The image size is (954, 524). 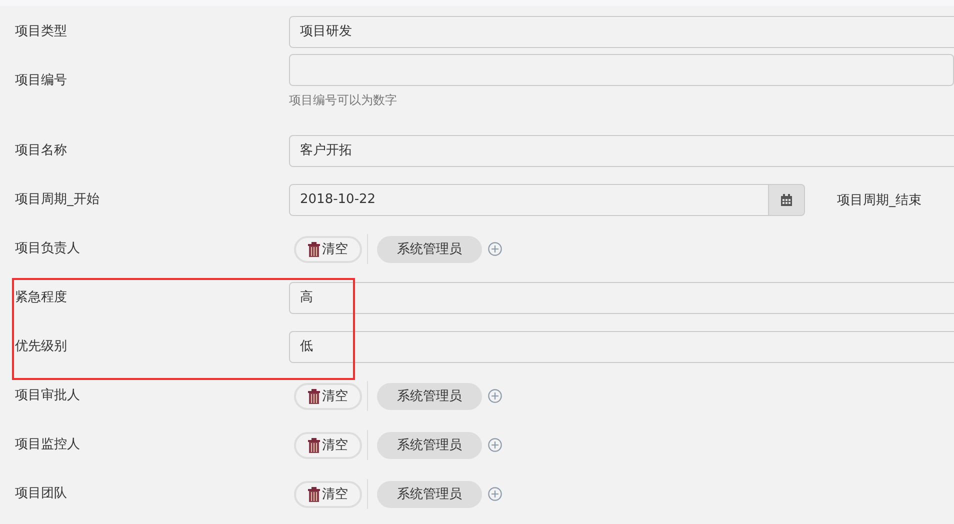 What do you see at coordinates (57, 200) in the screenshot?
I see `field-label: 项目周期_开始` at bounding box center [57, 200].